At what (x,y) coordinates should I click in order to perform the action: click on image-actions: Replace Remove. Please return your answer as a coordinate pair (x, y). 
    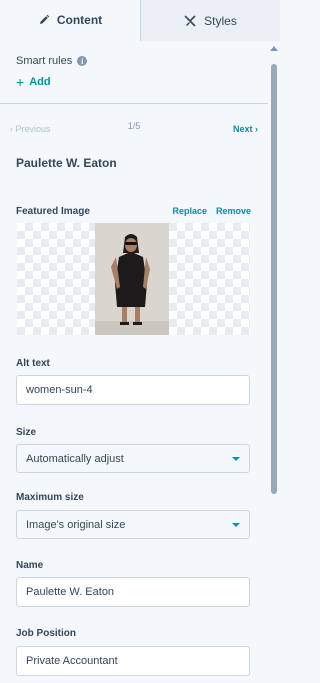
    Looking at the image, I should click on (211, 211).